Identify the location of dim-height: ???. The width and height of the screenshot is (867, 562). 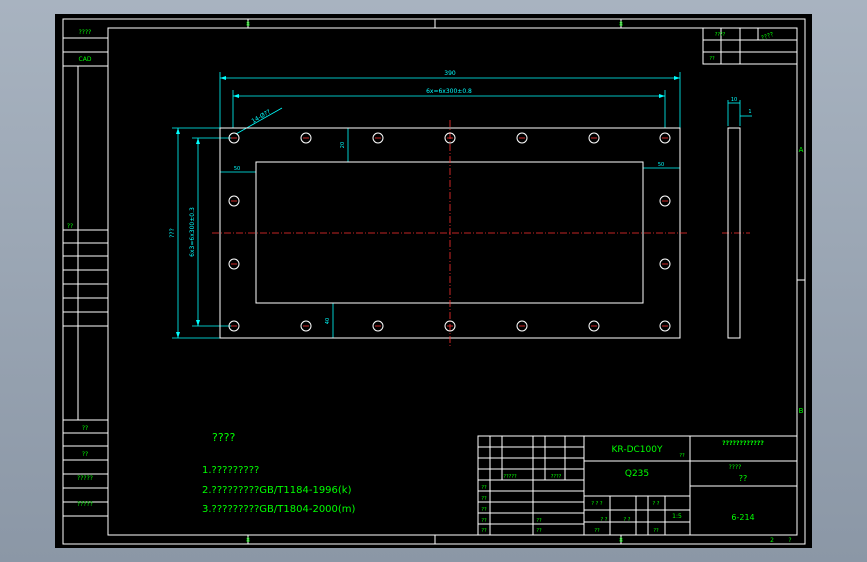
(172, 233).